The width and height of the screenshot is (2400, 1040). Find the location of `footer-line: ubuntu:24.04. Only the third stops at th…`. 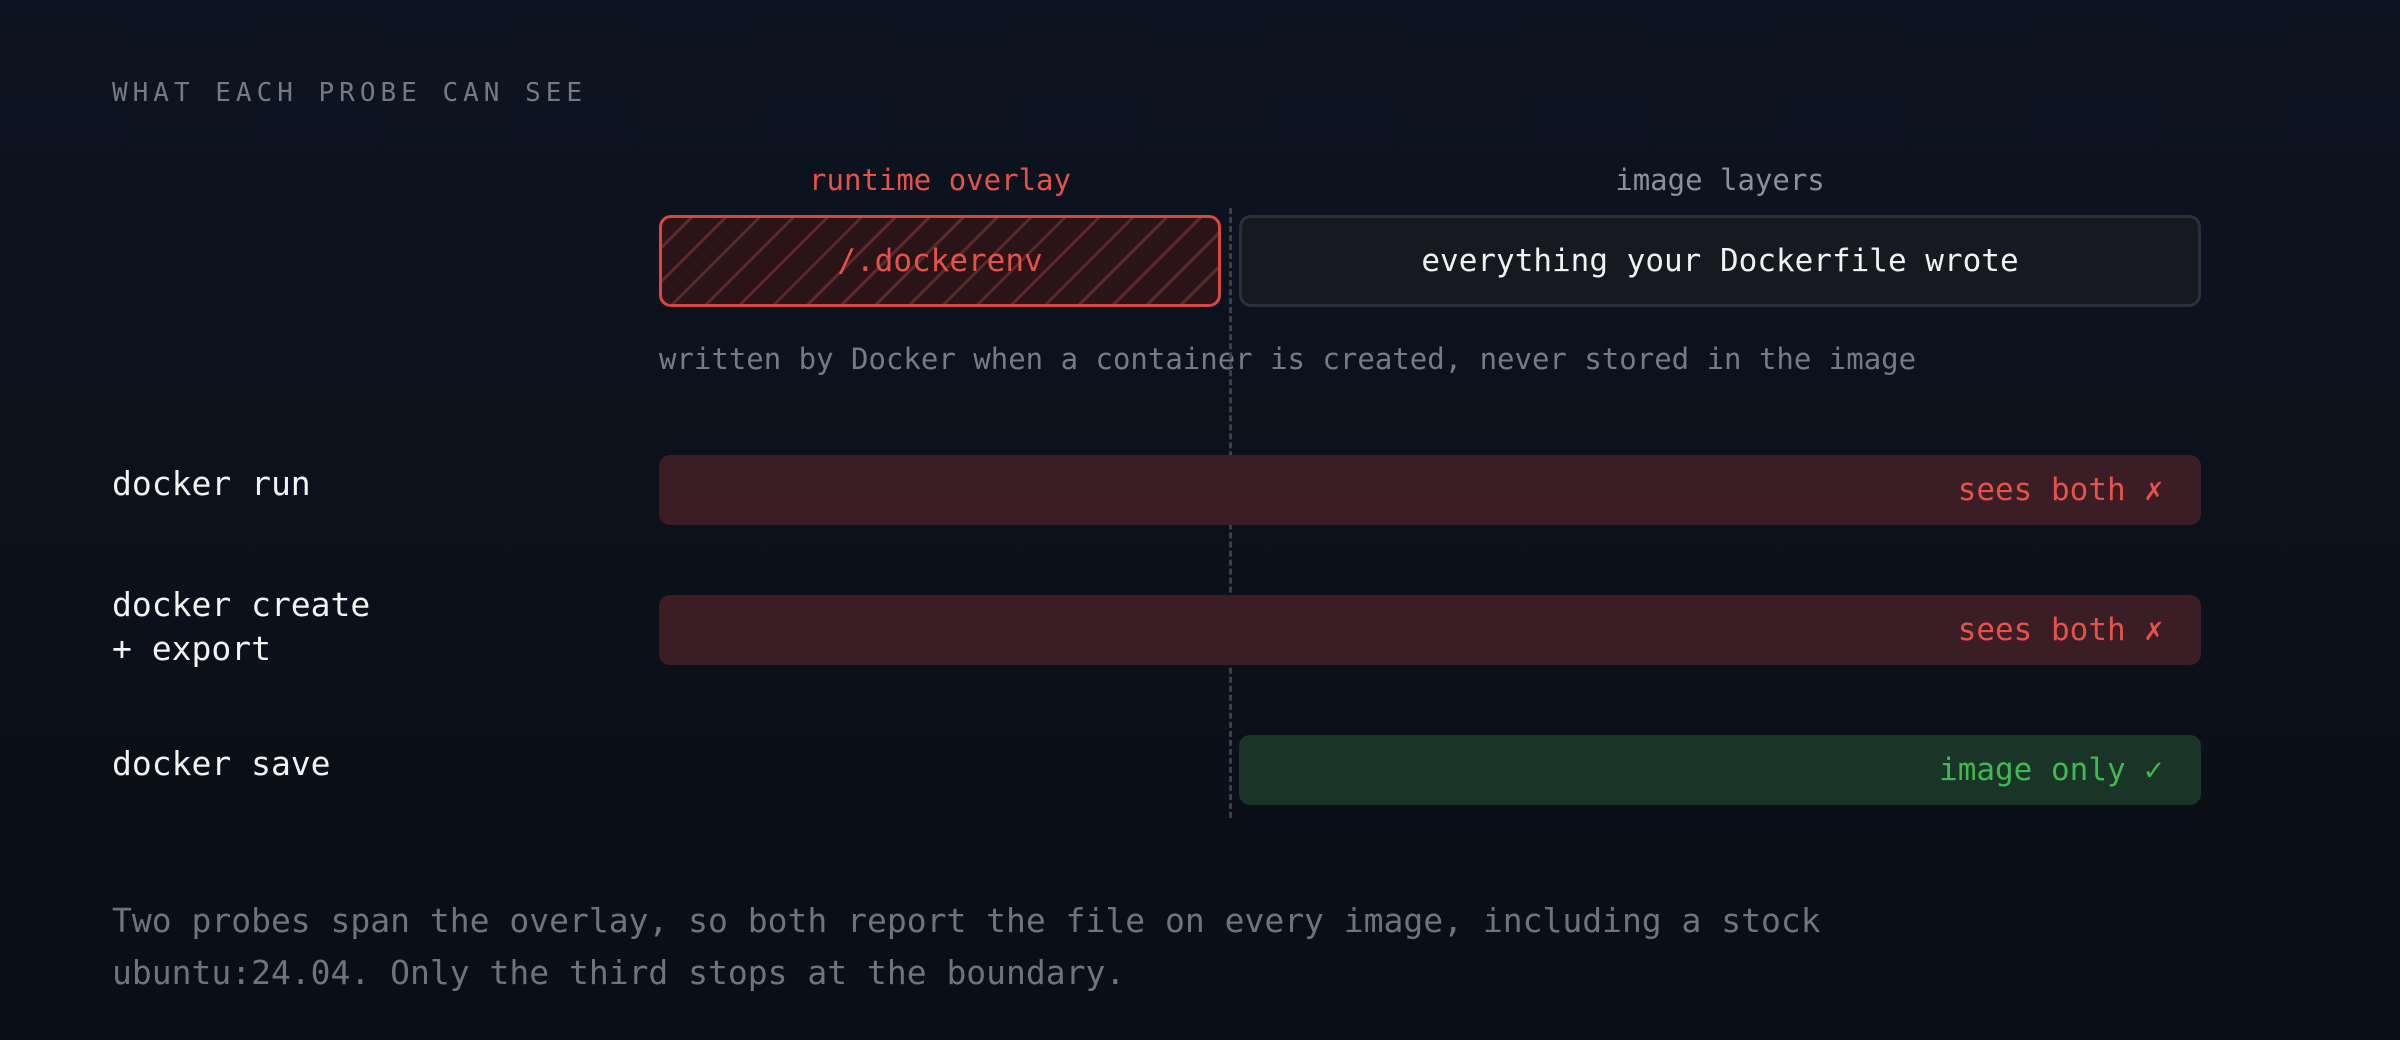

footer-line: ubuntu:24.04. Only the third stops at th… is located at coordinates (619, 972).